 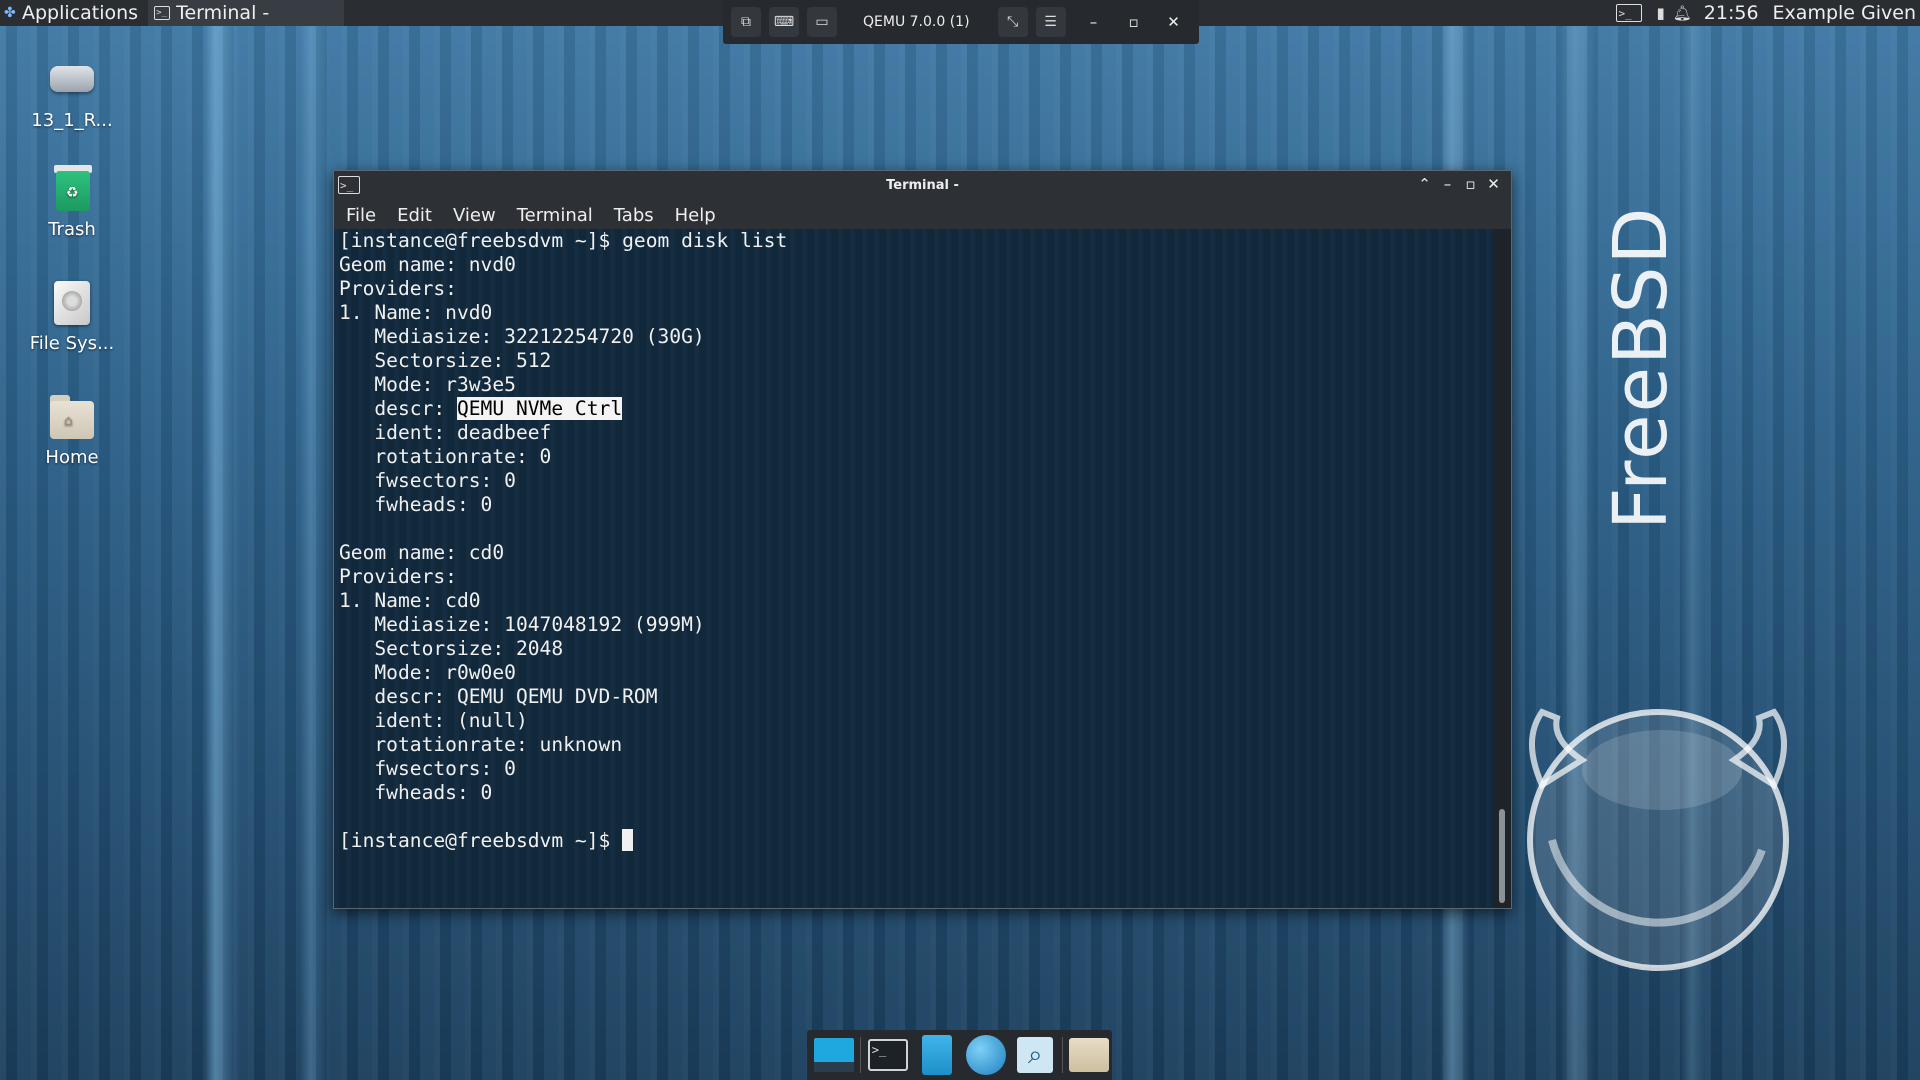 I want to click on folder-icon, so click(x=1089, y=1055).